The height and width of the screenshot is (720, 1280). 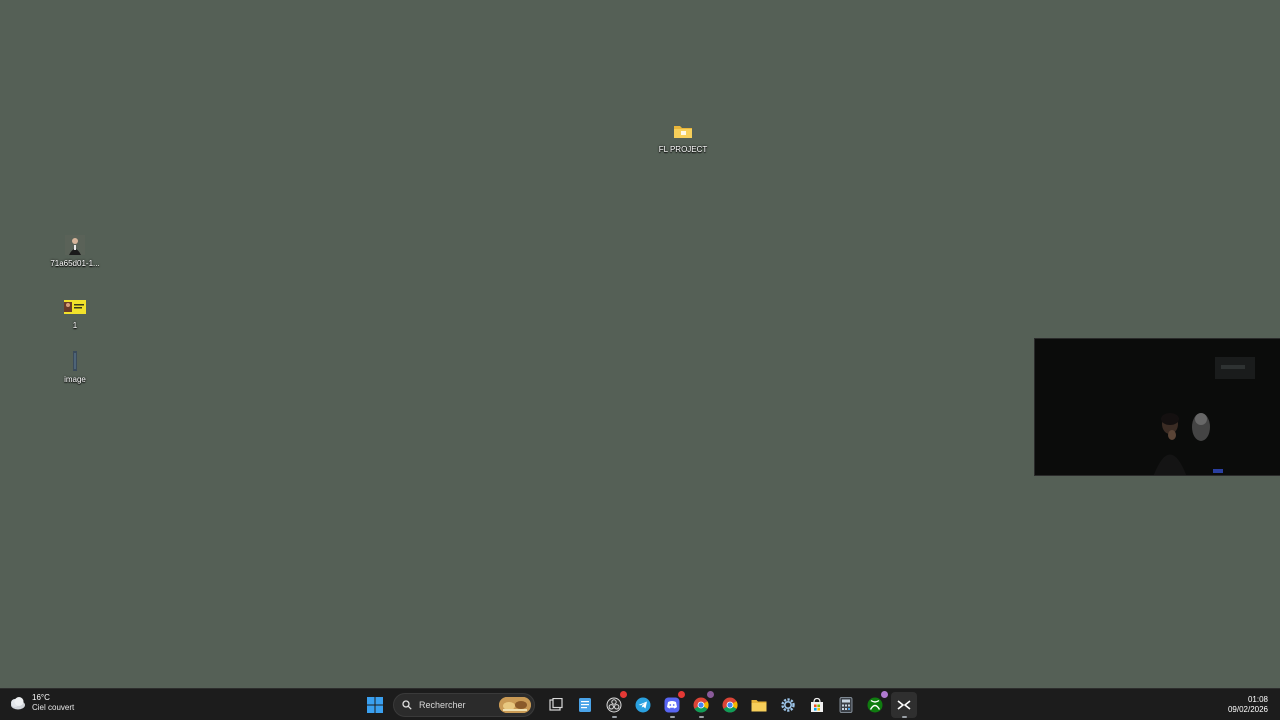 I want to click on desktop-icon-image: image, so click(x=75, y=367).